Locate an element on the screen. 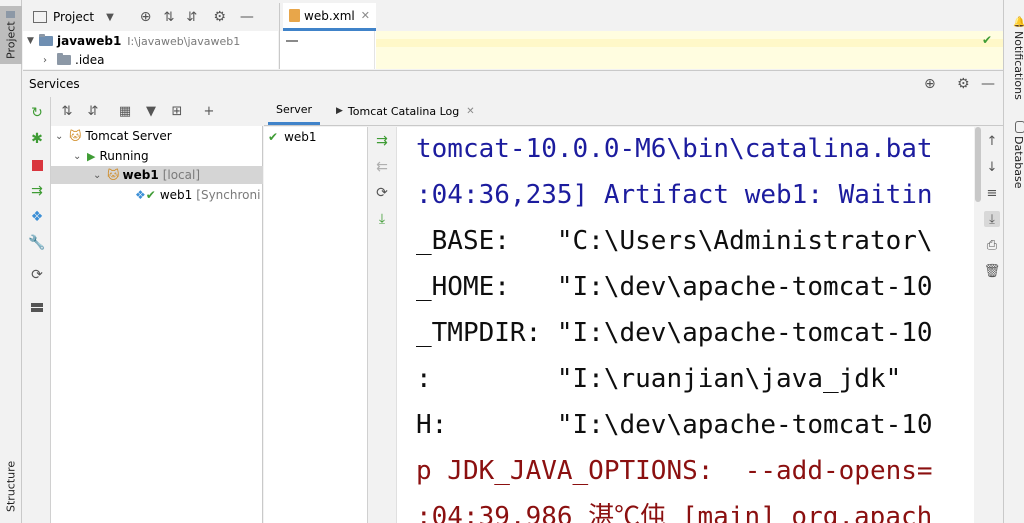 This screenshot has width=1024, height=523. project-panel-header: Project ▼ ⊕ ⇅ ⇵ ⚙ — is located at coordinates (150, 17).